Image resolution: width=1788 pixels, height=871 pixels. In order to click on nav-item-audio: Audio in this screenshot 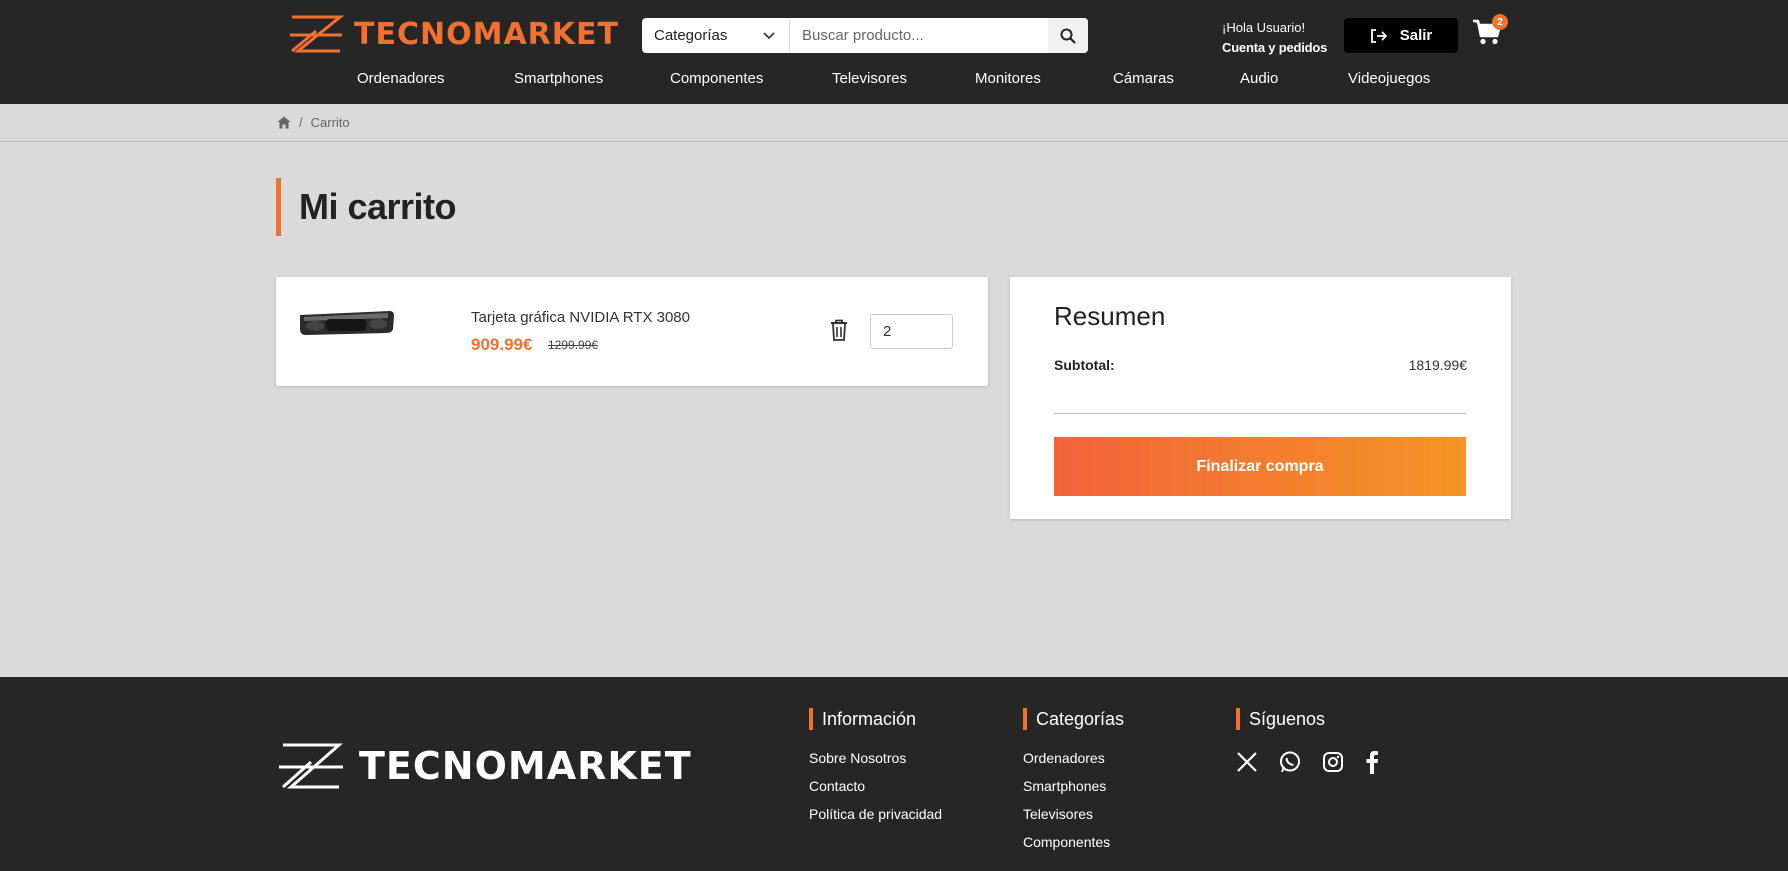, I will do `click(1259, 78)`.